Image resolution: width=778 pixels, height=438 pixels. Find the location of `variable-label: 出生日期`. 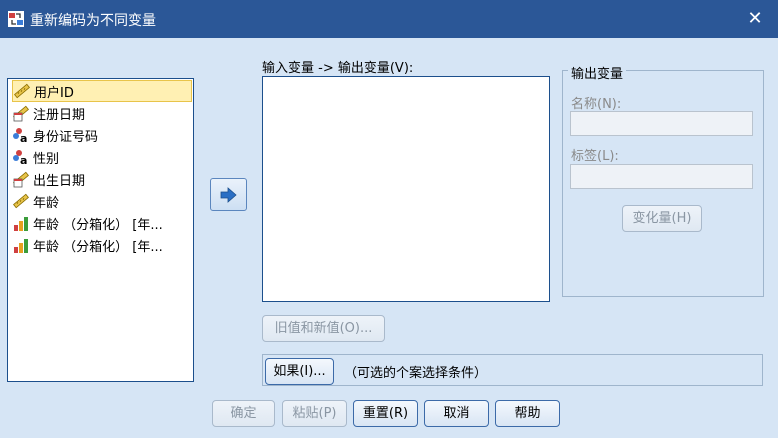

variable-label: 出生日期 is located at coordinates (59, 181).